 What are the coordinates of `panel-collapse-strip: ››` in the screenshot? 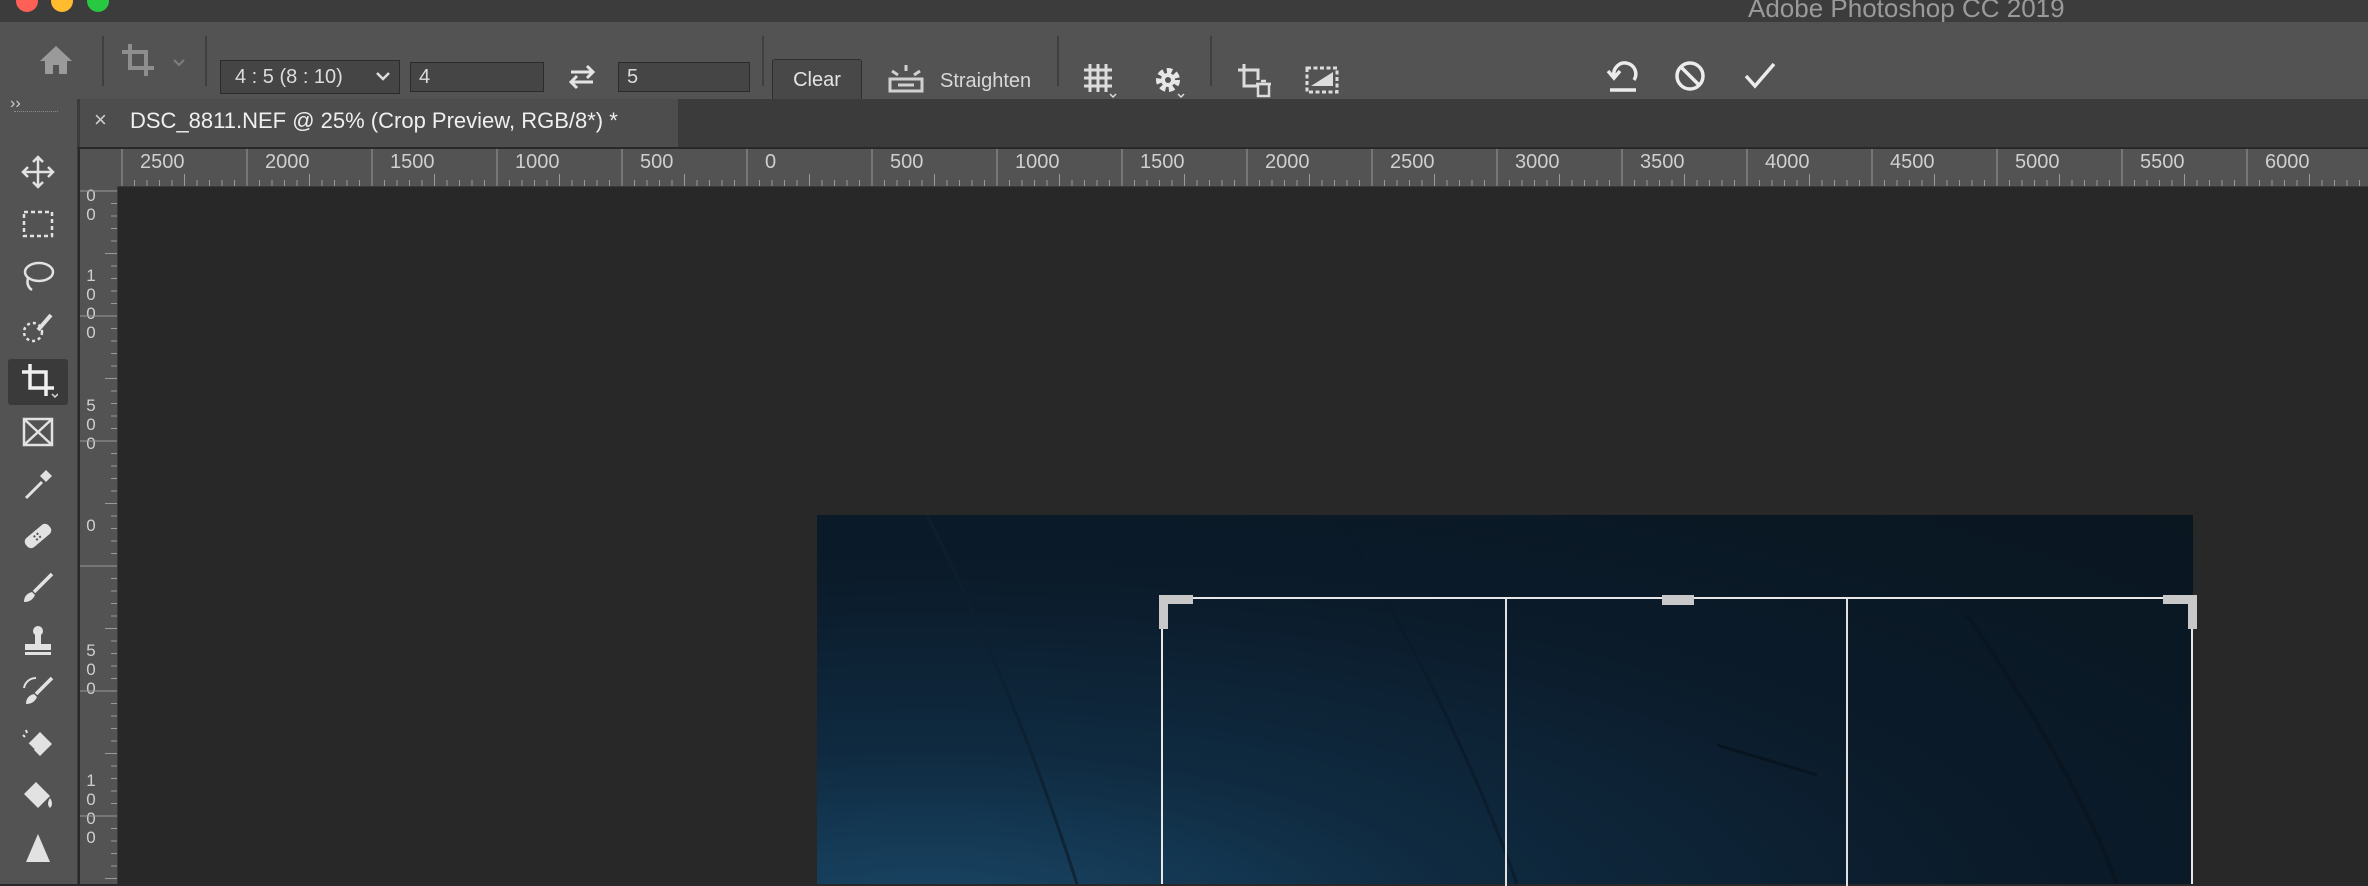 It's located at (38, 105).